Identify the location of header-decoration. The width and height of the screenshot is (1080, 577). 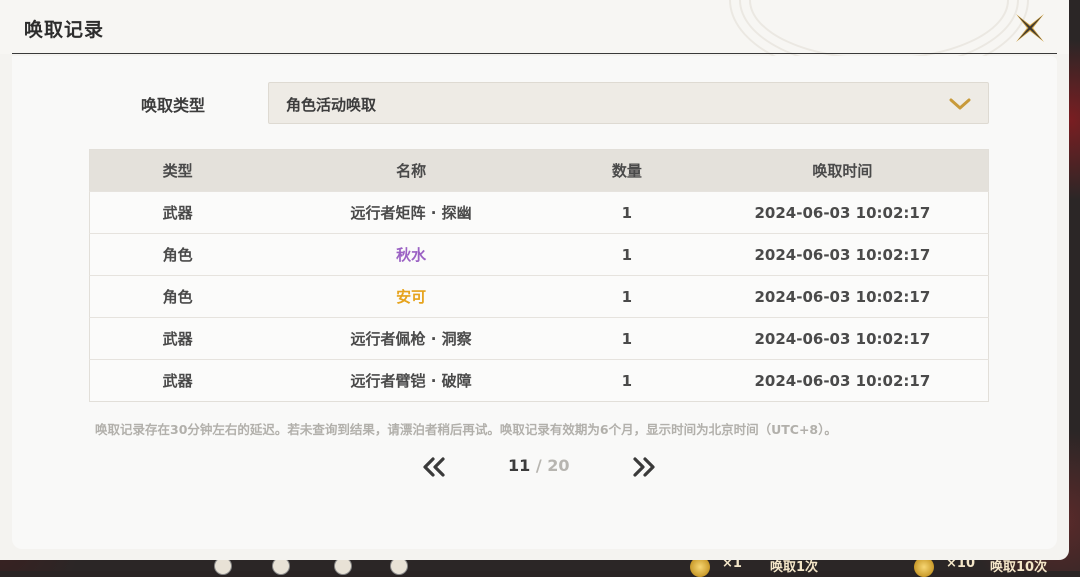
(879, 30).